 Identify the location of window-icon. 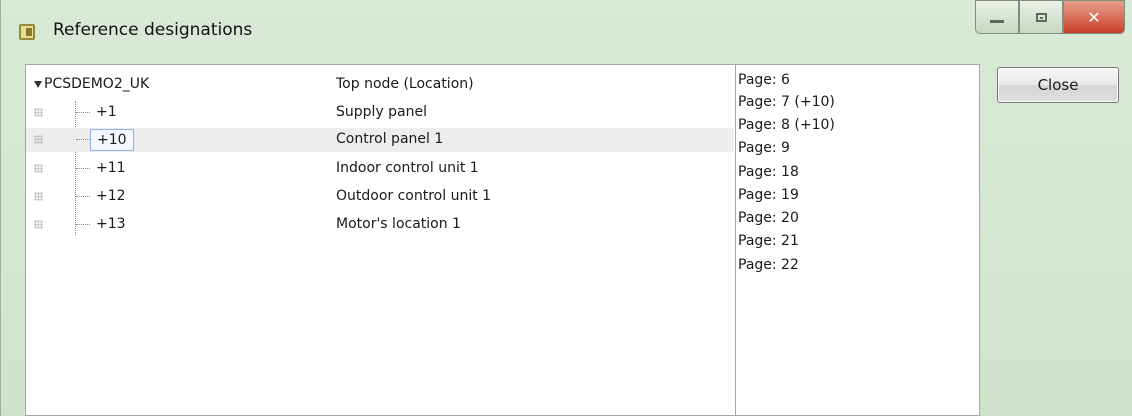
(27, 32).